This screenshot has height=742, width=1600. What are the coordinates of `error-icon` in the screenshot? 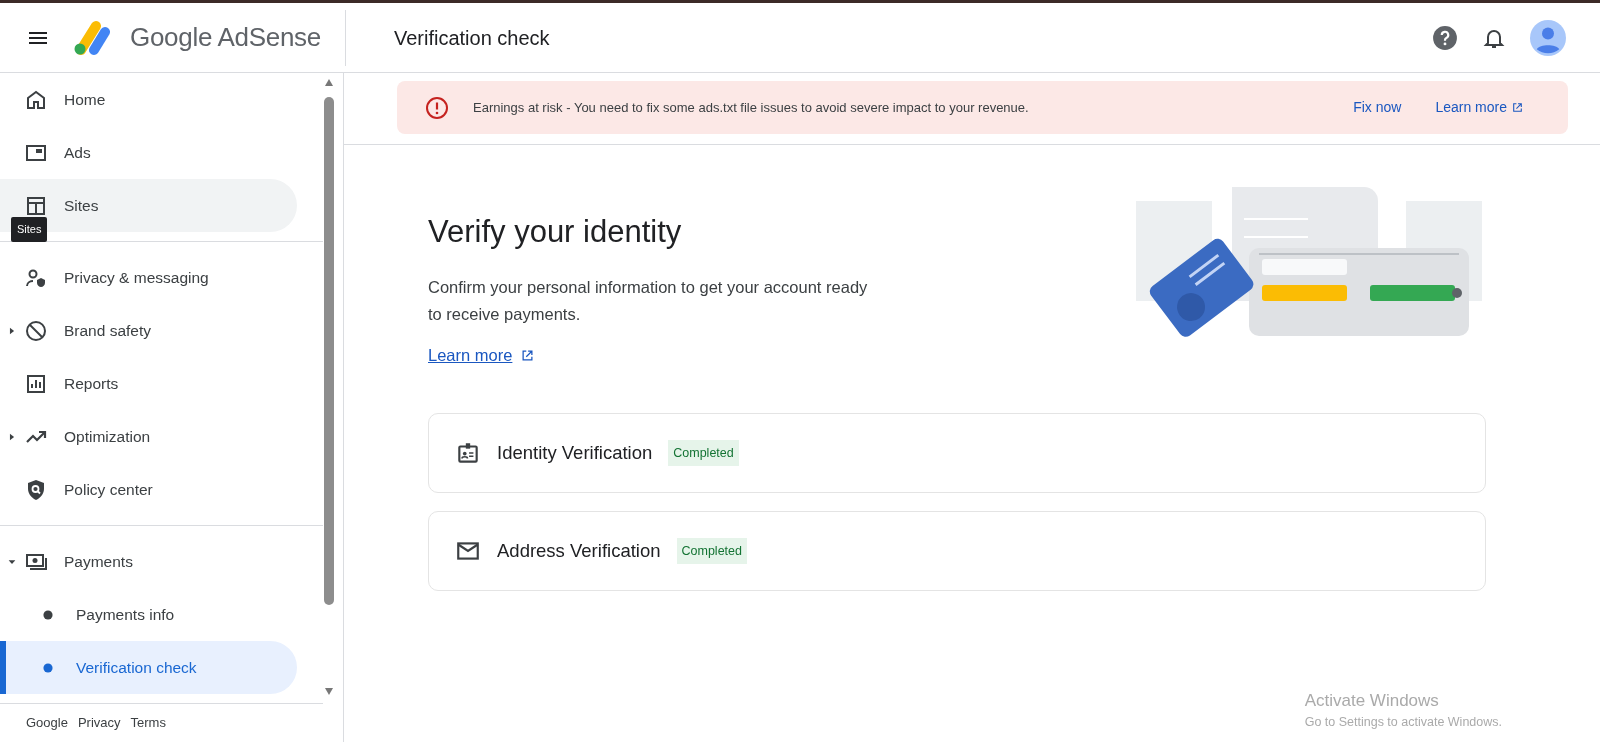 It's located at (437, 107).